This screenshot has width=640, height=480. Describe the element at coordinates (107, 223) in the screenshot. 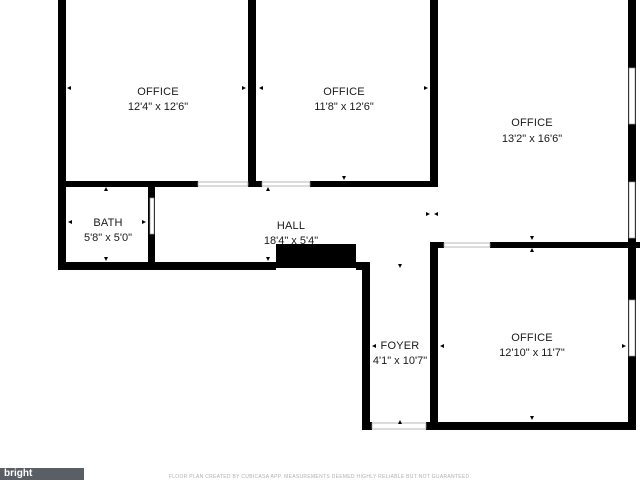

I see `room-name-bath: BATH` at that location.